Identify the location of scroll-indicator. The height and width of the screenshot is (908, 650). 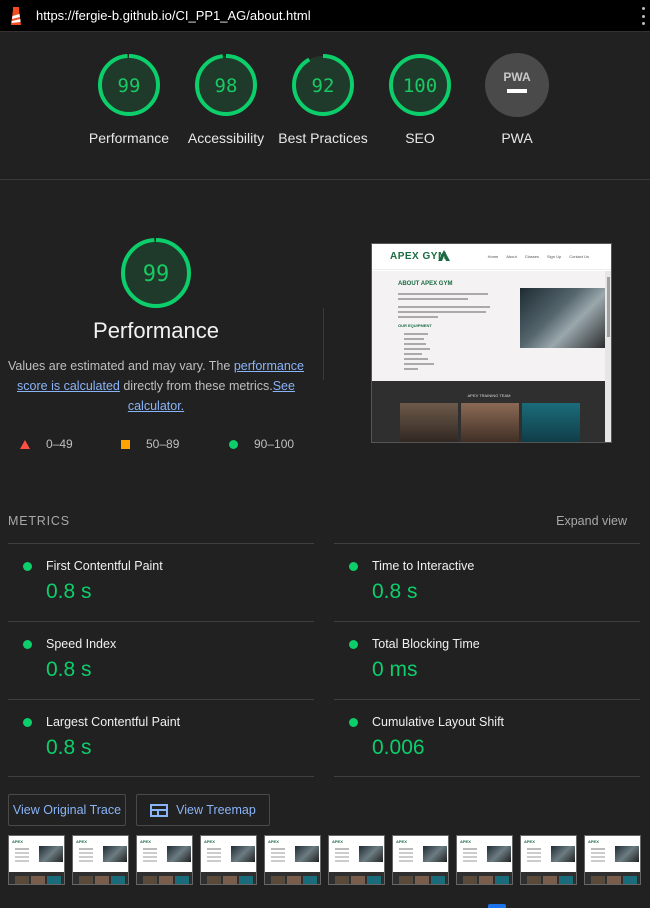
(497, 906).